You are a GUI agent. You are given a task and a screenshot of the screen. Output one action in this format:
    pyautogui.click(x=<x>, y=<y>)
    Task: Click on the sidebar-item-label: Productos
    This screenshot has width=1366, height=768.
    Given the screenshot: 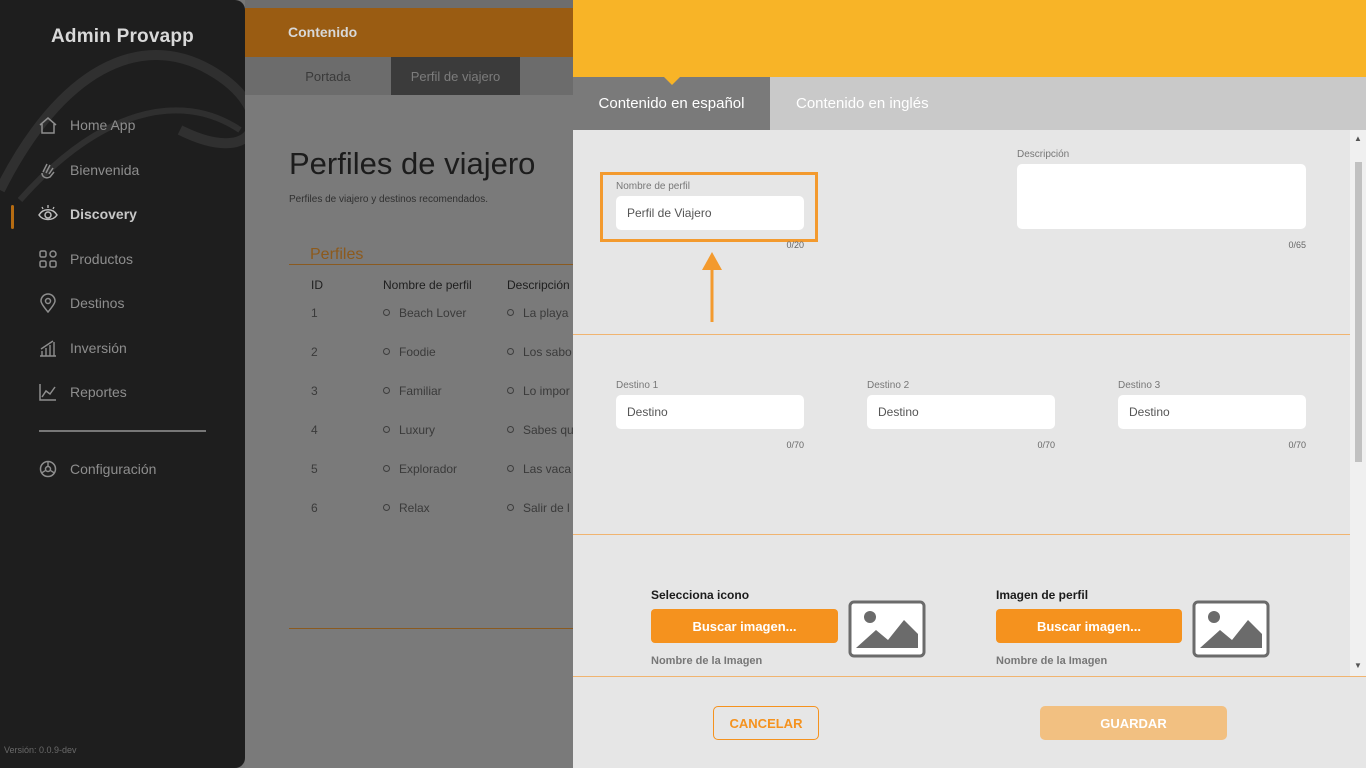 What is the action you would take?
    pyautogui.click(x=102, y=259)
    